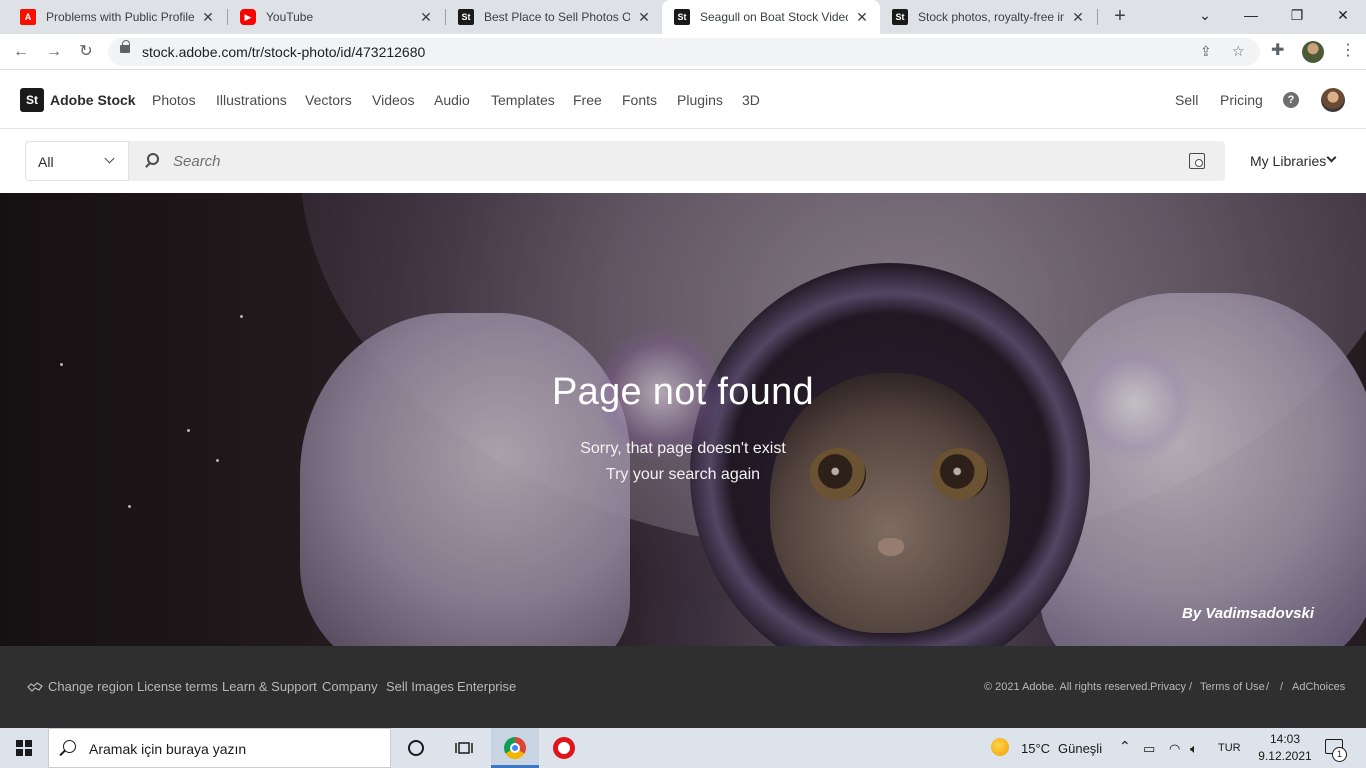  I want to click on volume-icon: 🔈︎, so click(1194, 749).